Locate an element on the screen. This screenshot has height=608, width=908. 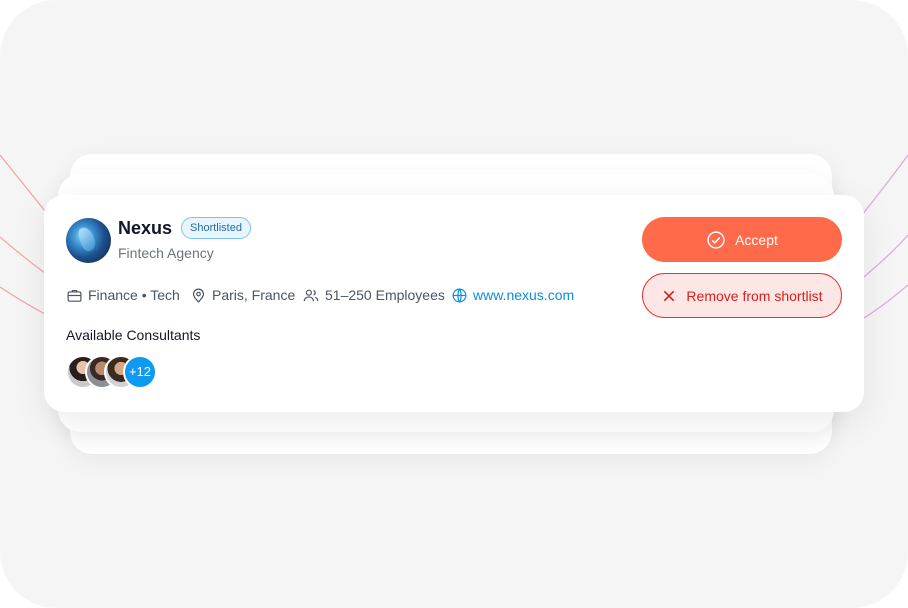
website-link: www.nexus.com is located at coordinates (512, 295).